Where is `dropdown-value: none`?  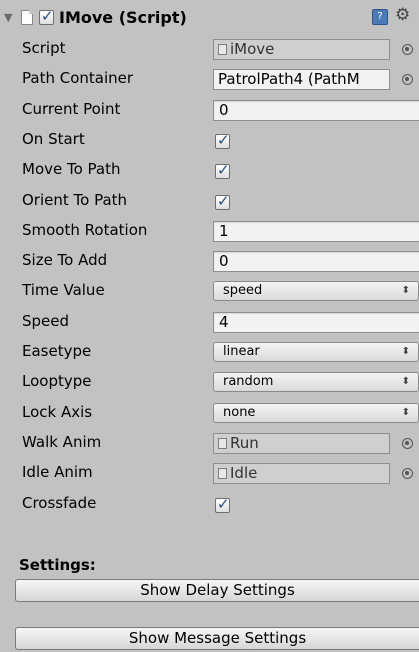
dropdown-value: none is located at coordinates (239, 412).